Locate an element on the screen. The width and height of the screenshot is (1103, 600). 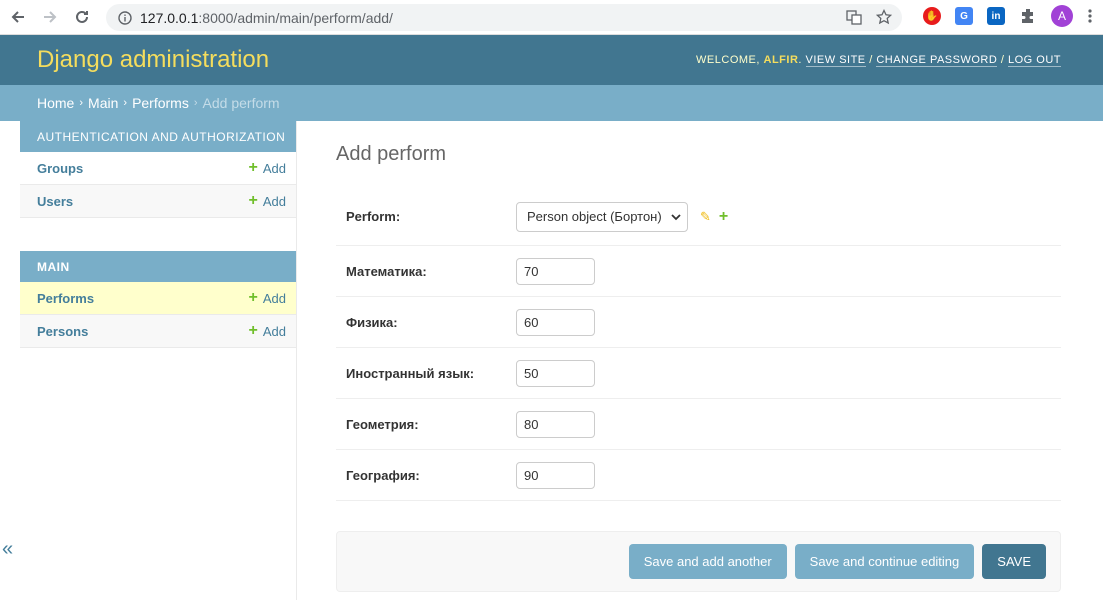
address-bar: 127.0.0.1:8000/admin/main/perform/add/ is located at coordinates (504, 17).